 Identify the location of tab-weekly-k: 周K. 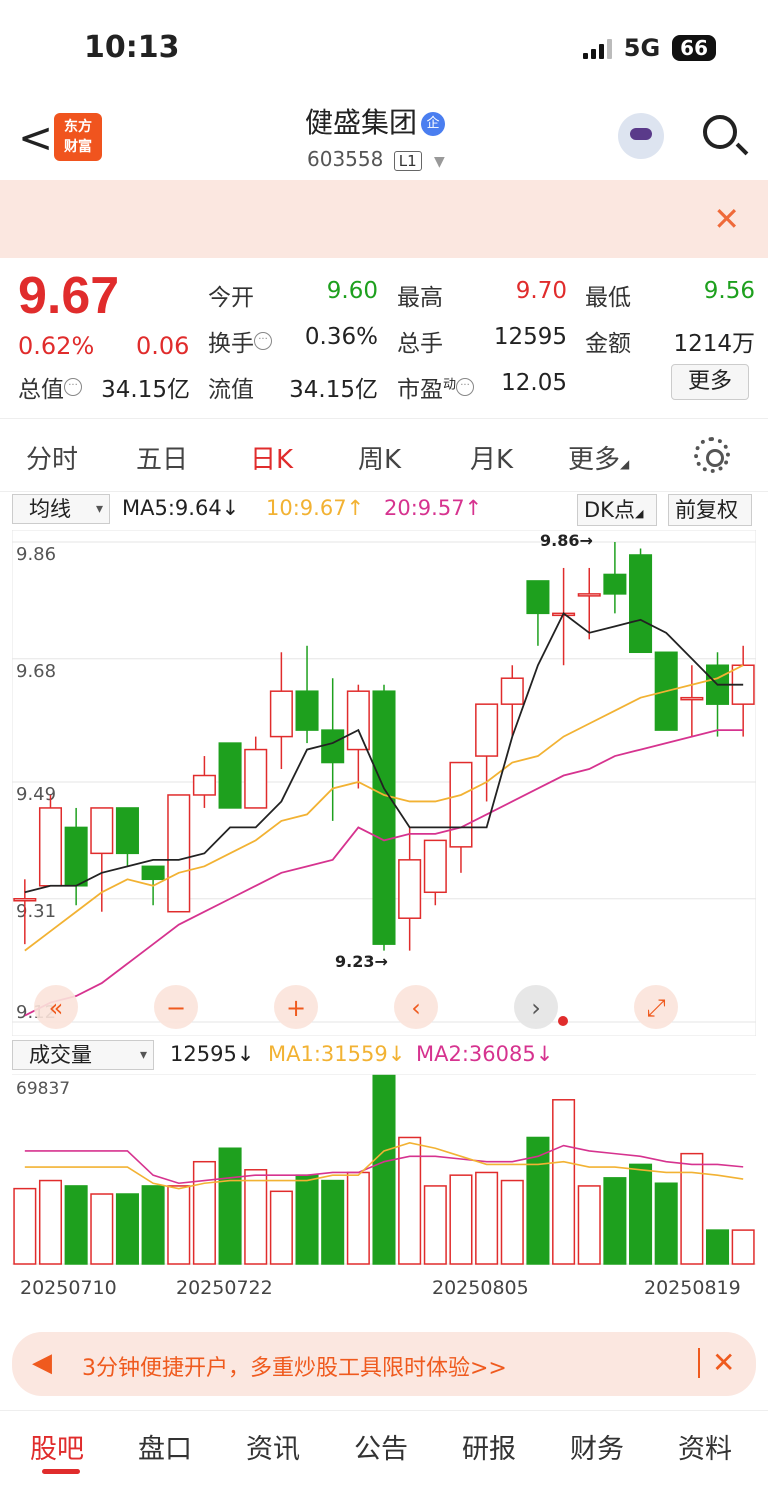
(379, 457).